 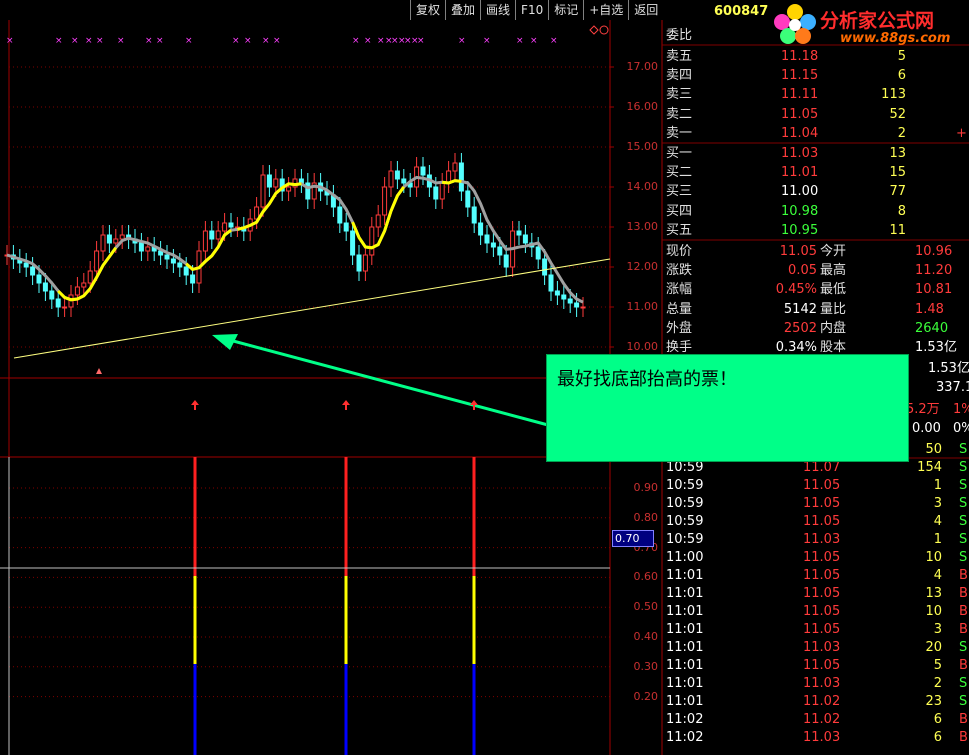 What do you see at coordinates (646, 487) in the screenshot?
I see `indicator-tick-label: 0.90` at bounding box center [646, 487].